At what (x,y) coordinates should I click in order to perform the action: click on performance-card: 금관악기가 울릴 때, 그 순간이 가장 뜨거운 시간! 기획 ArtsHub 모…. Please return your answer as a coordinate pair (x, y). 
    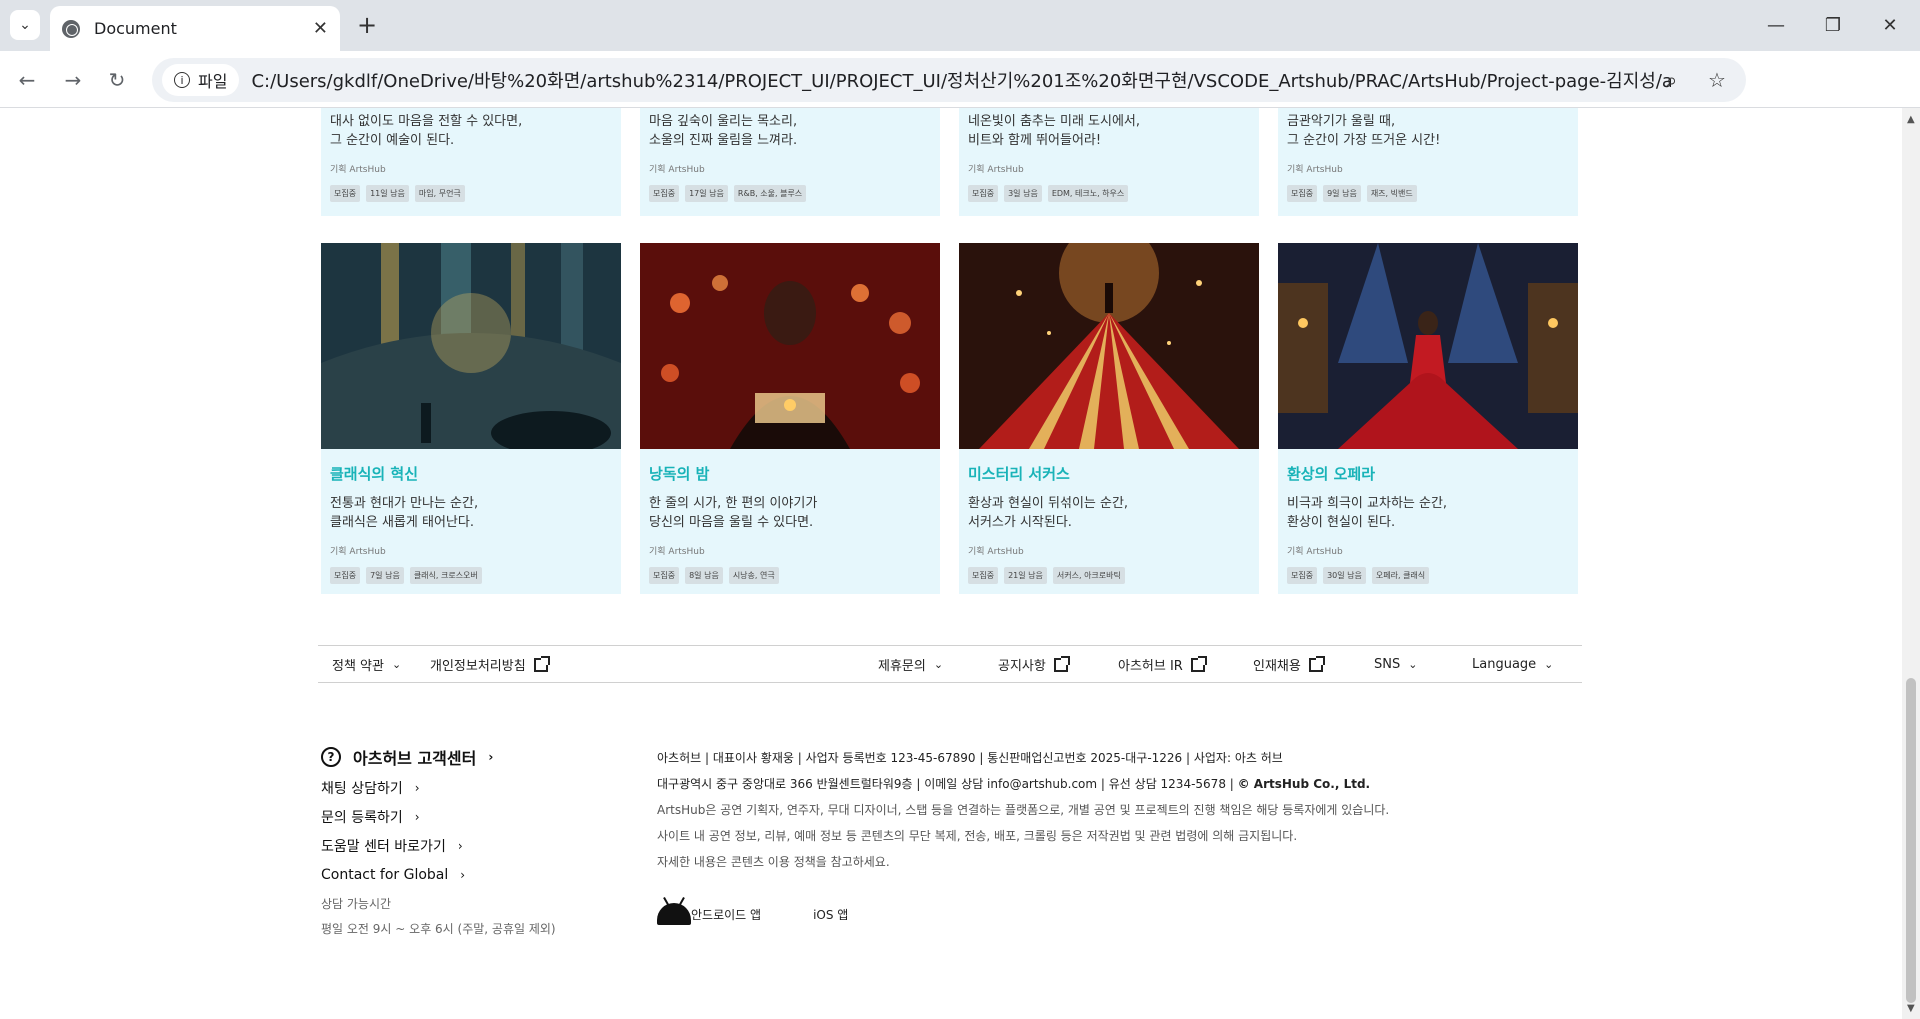
    Looking at the image, I should click on (1428, 162).